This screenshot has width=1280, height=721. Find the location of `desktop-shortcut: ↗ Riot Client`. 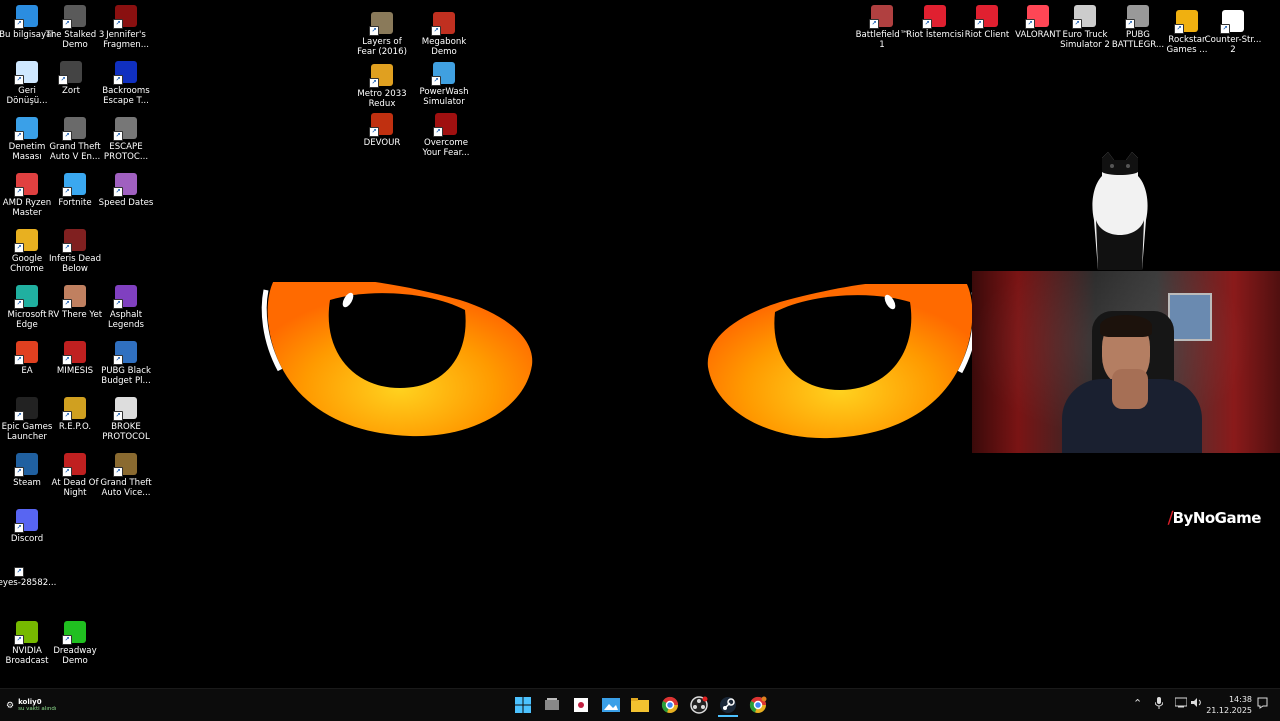

desktop-shortcut: ↗ Riot Client is located at coordinates (987, 22).